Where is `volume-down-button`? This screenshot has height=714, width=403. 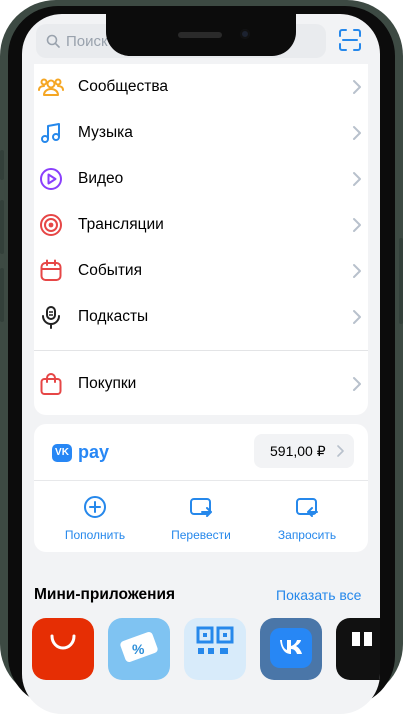 volume-down-button is located at coordinates (2, 295).